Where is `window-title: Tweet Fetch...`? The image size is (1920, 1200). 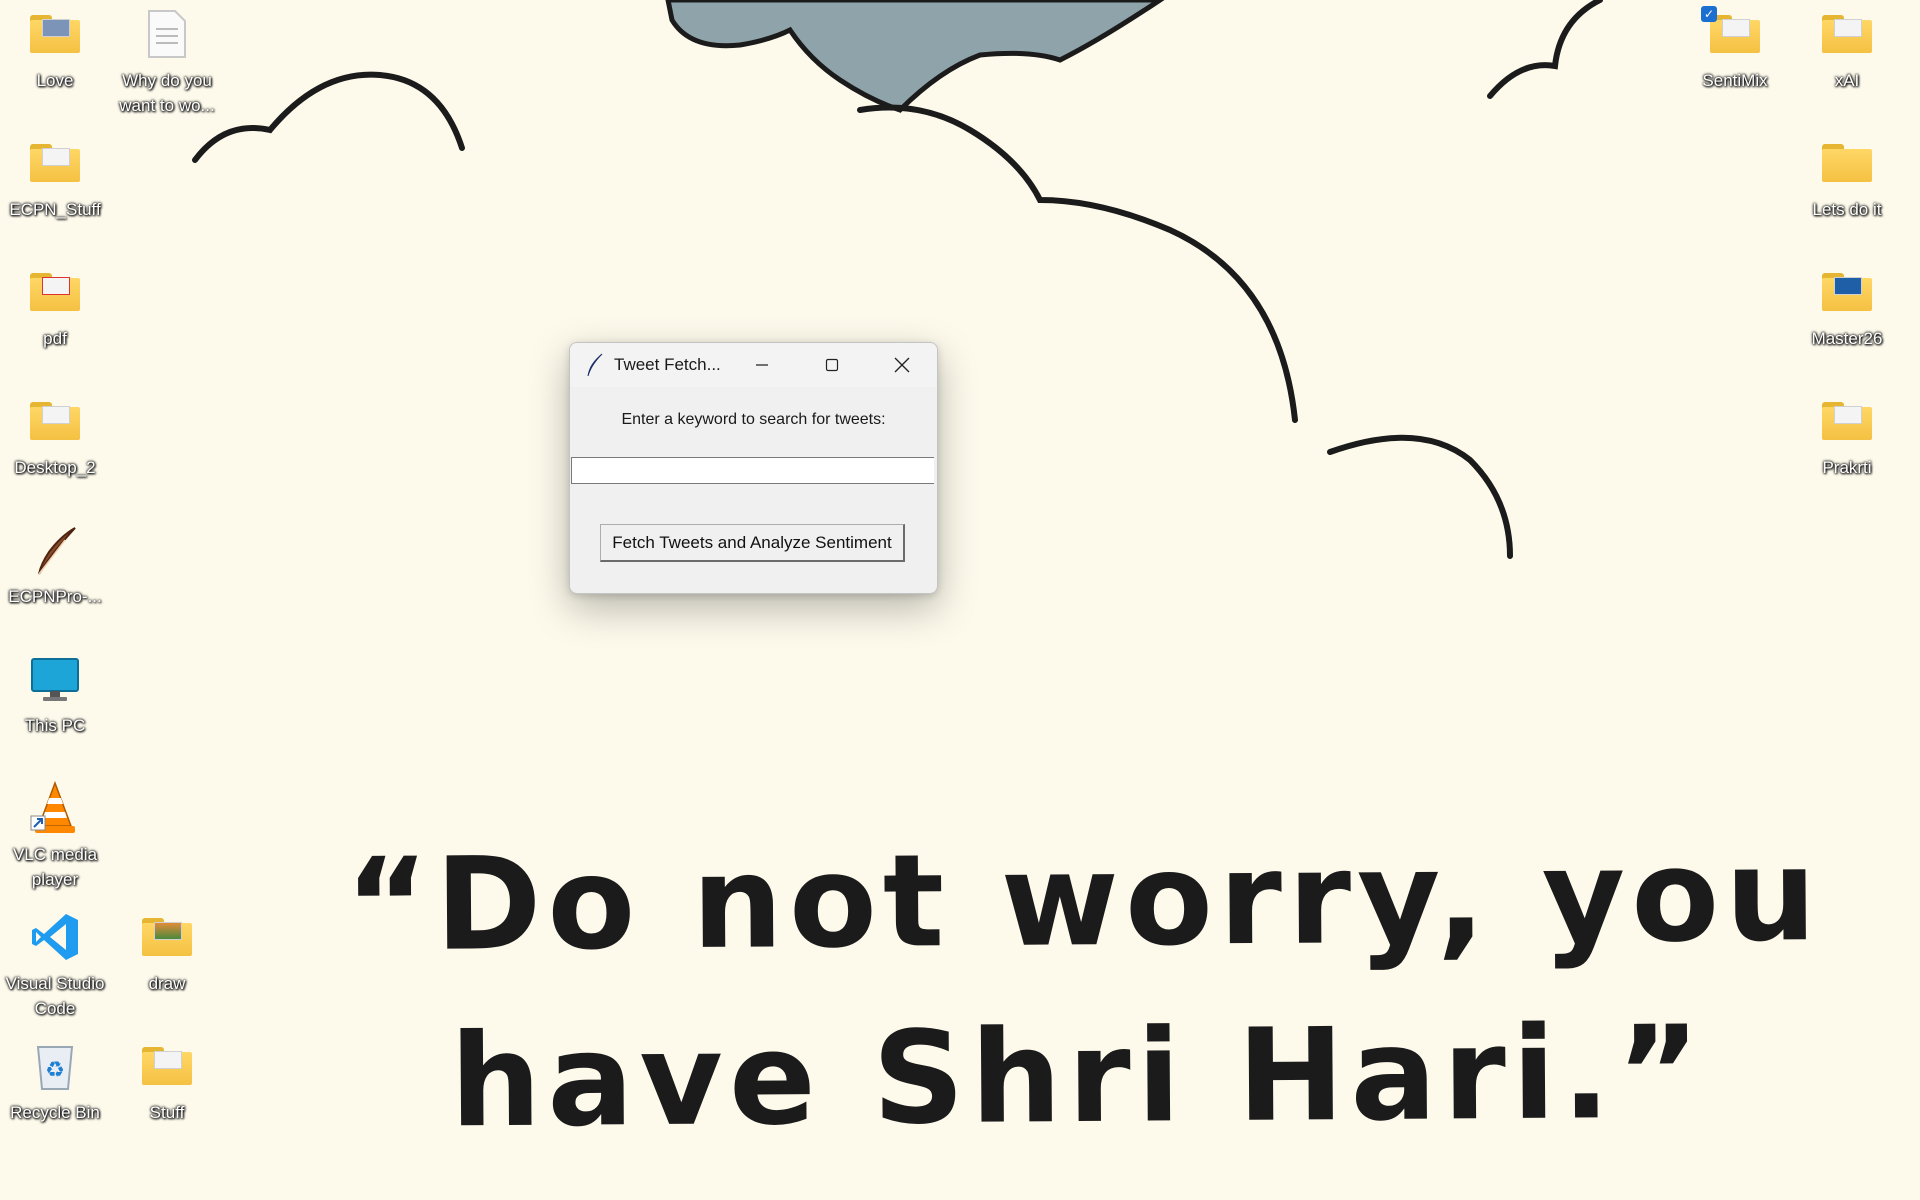
window-title: Tweet Fetch... is located at coordinates (667, 364).